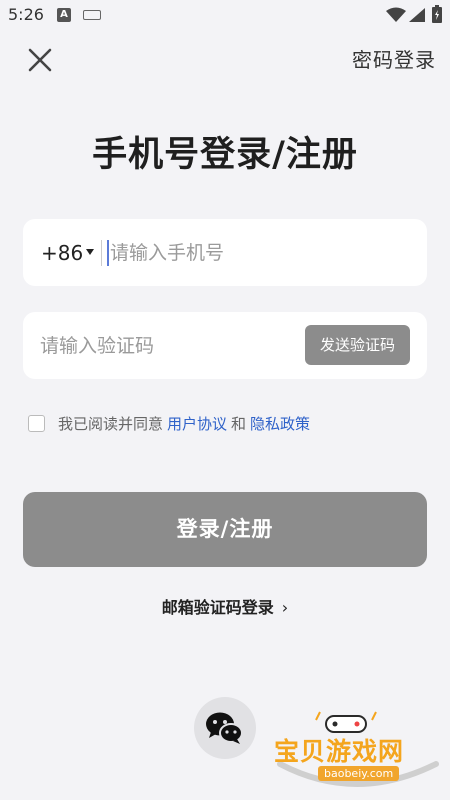 The width and height of the screenshot is (450, 800). Describe the element at coordinates (90, 252) in the screenshot. I see `dropdown-arrow-icon` at that location.